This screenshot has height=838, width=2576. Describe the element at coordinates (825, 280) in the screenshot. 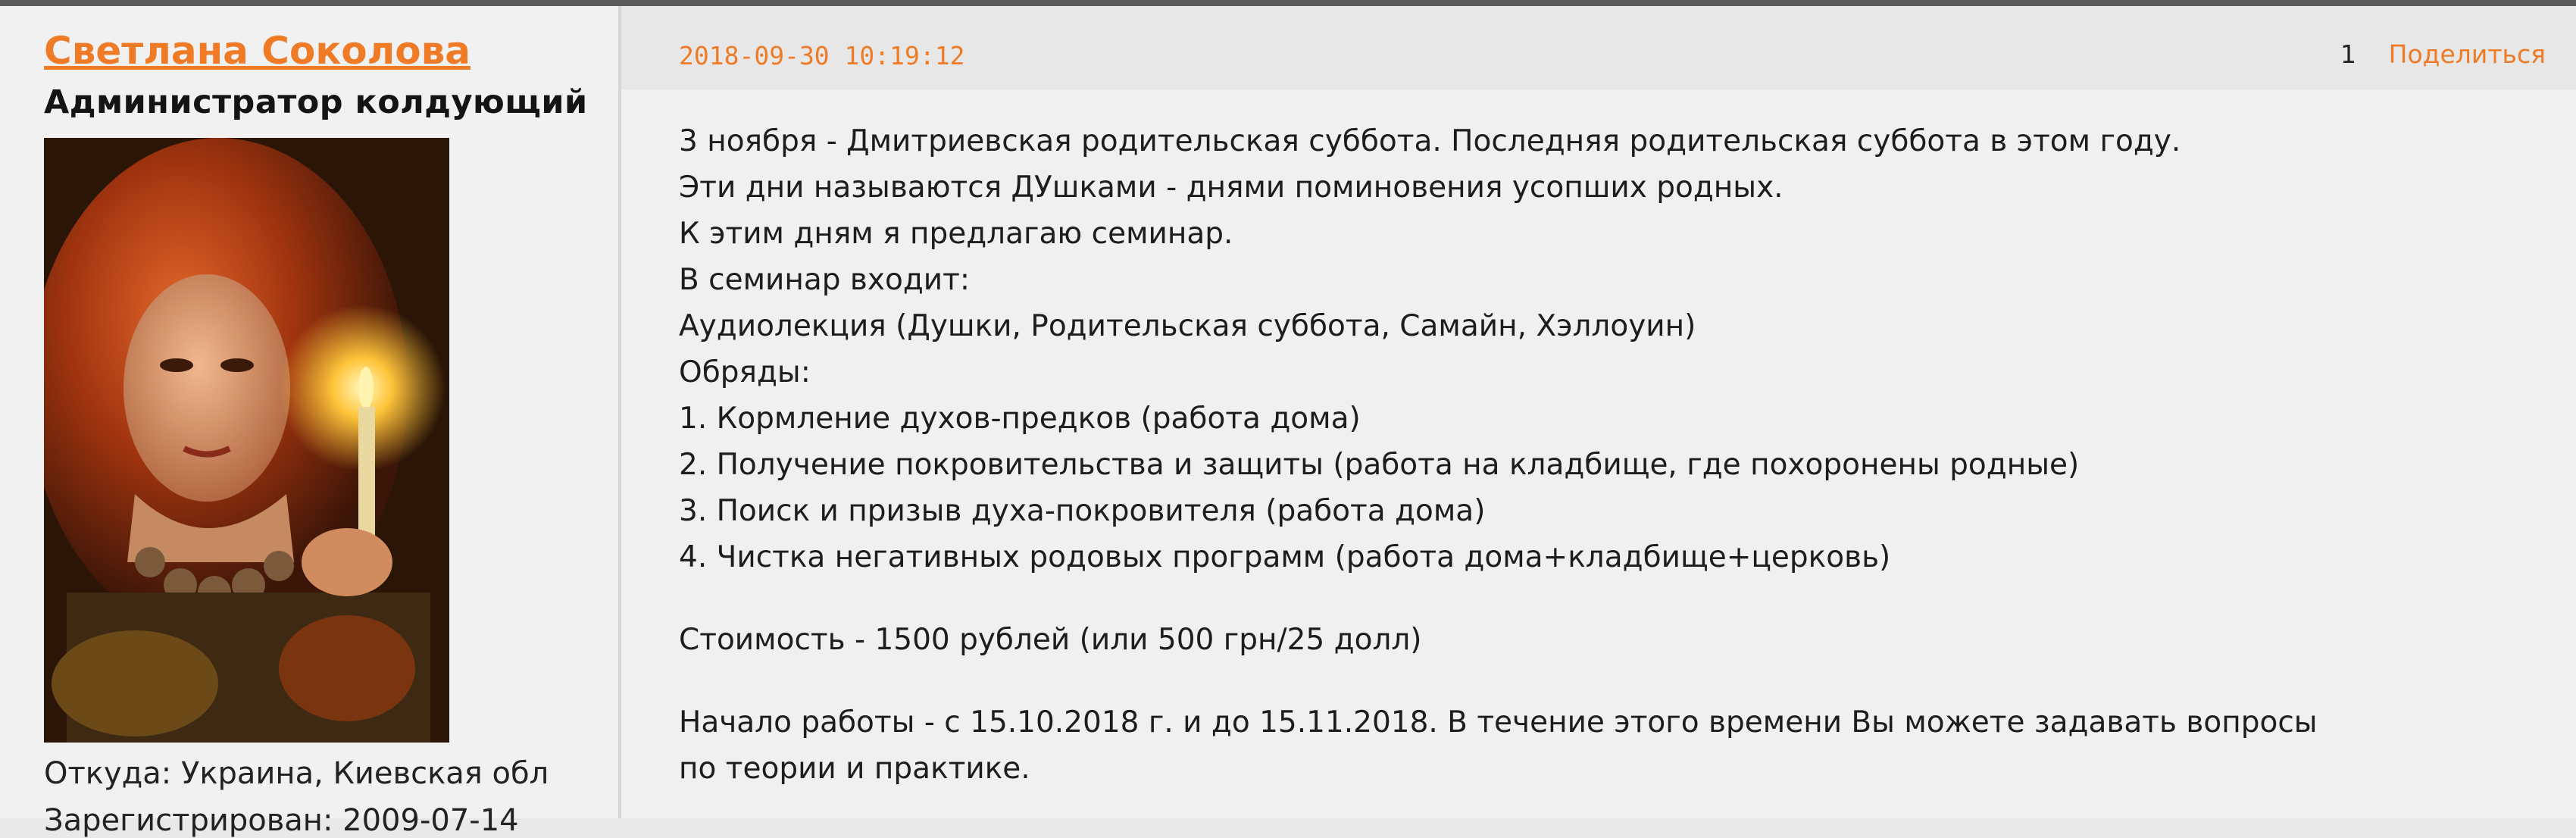

I see `post-line: В семинар входит:` at that location.